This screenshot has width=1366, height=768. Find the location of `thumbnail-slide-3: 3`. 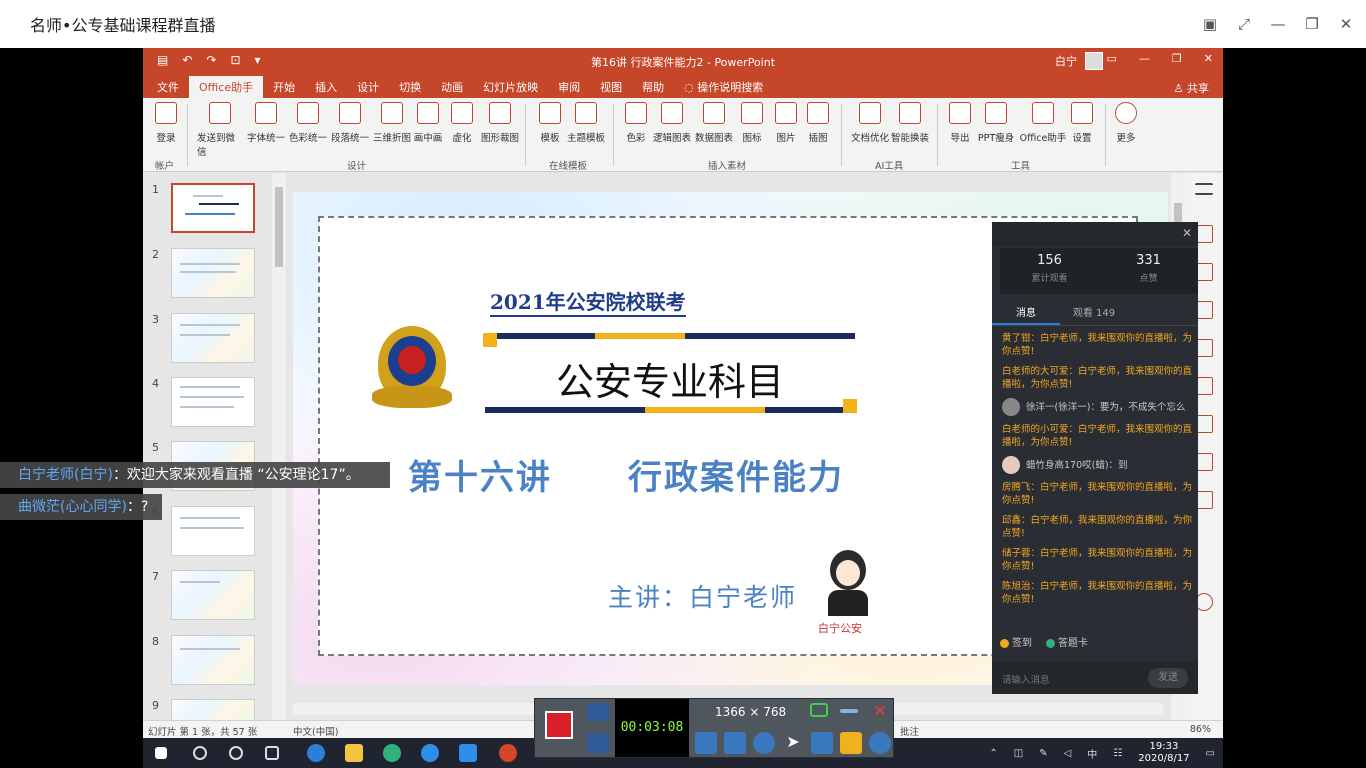

thumbnail-slide-3: 3 is located at coordinates (208, 343).